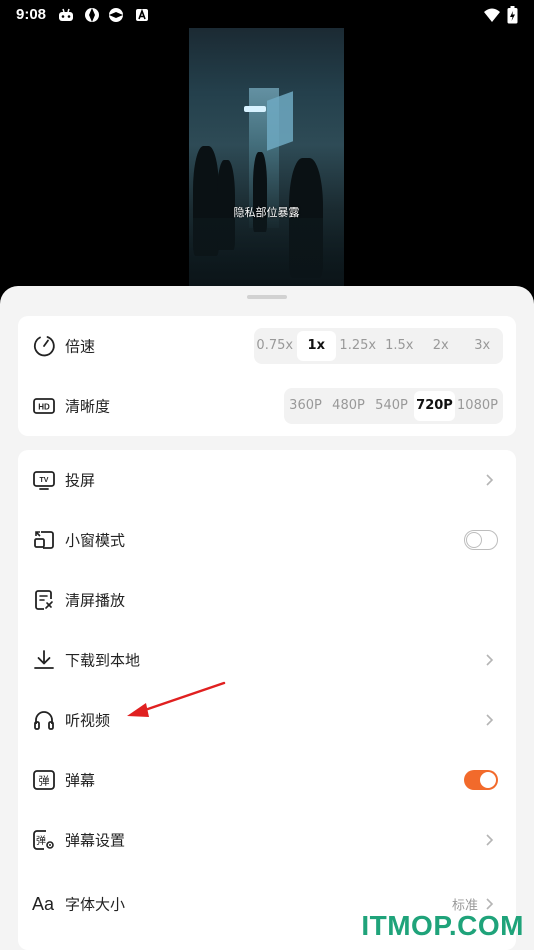 The height and width of the screenshot is (950, 534). I want to click on menu-item-download: 下载到本地, so click(267, 660).